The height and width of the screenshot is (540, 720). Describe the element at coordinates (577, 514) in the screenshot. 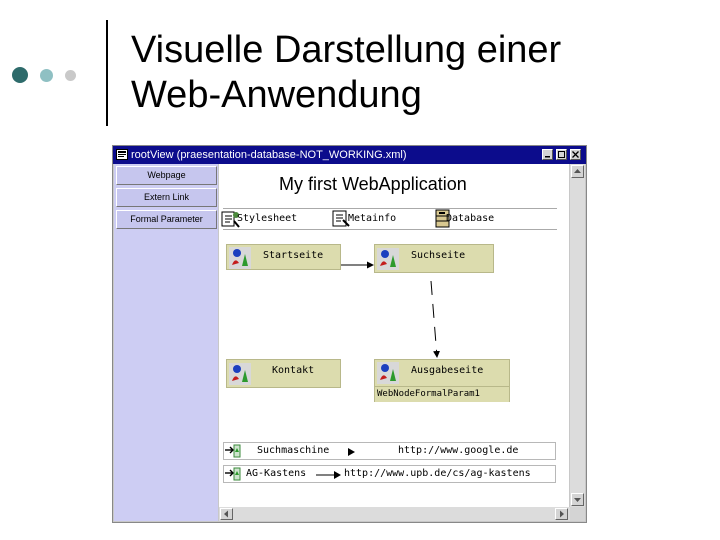

I see `scroll-corner` at that location.